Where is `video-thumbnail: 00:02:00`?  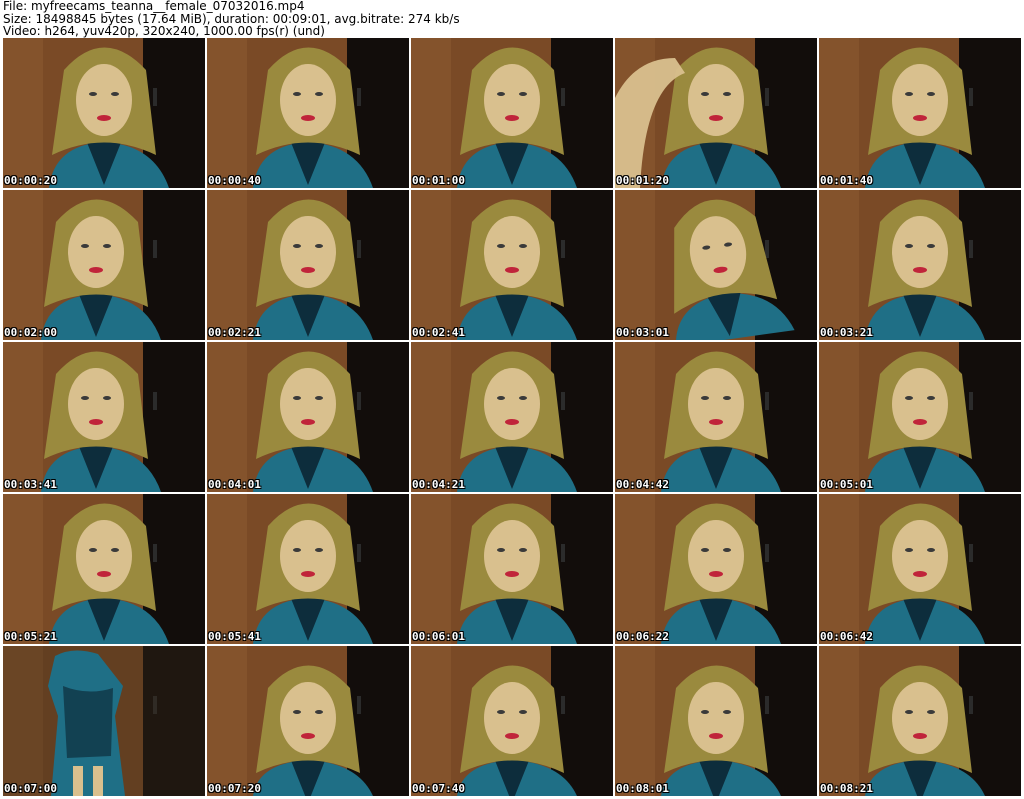
video-thumbnail: 00:02:00 is located at coordinates (104, 265).